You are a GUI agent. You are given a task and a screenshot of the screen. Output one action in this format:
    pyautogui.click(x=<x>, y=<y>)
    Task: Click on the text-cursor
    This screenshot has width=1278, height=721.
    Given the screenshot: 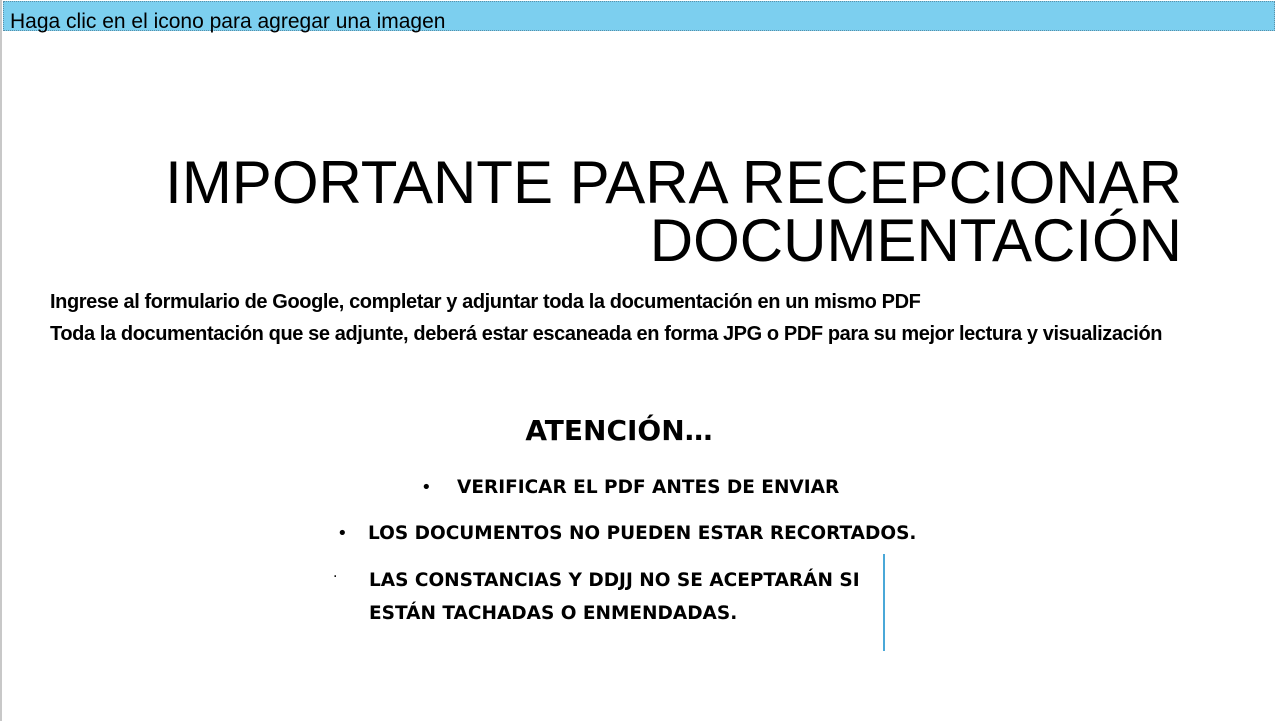 What is the action you would take?
    pyautogui.click(x=884, y=602)
    